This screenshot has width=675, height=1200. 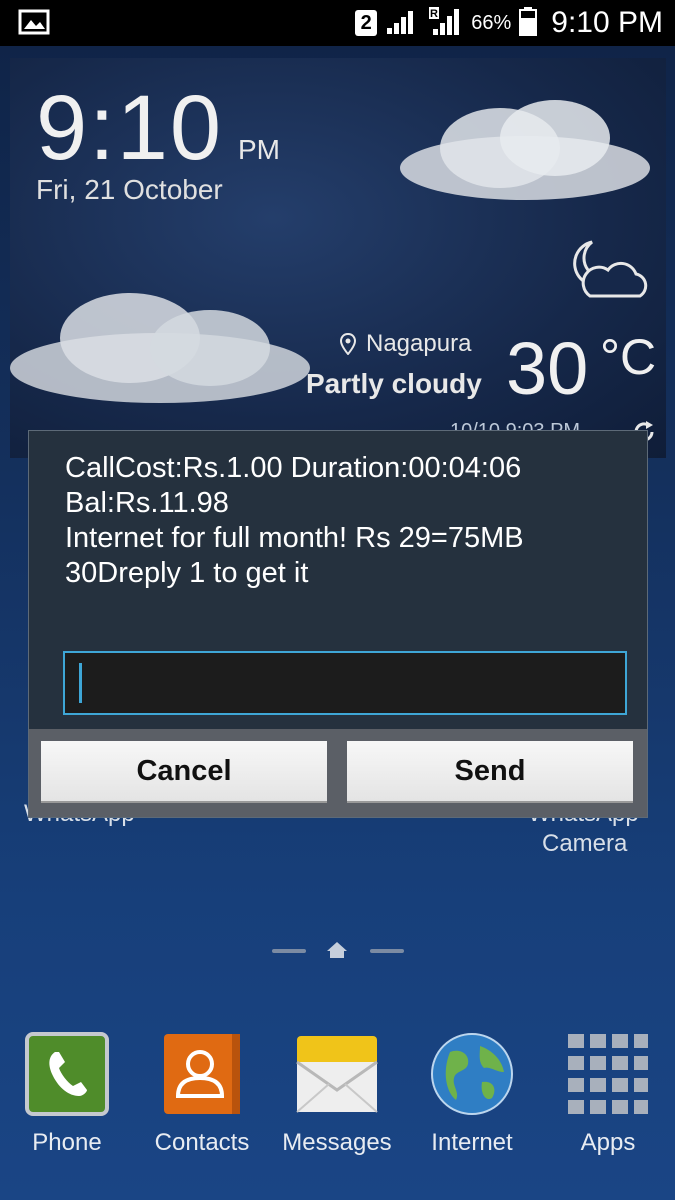 I want to click on app-label-camera: Camera, so click(x=584, y=844).